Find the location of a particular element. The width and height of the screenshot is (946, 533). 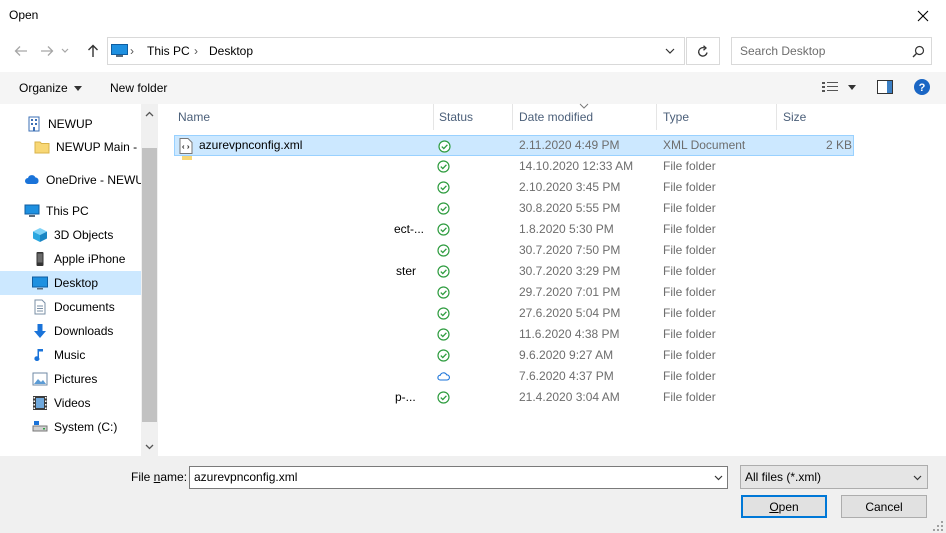

recent-locations-button is located at coordinates (65, 51).